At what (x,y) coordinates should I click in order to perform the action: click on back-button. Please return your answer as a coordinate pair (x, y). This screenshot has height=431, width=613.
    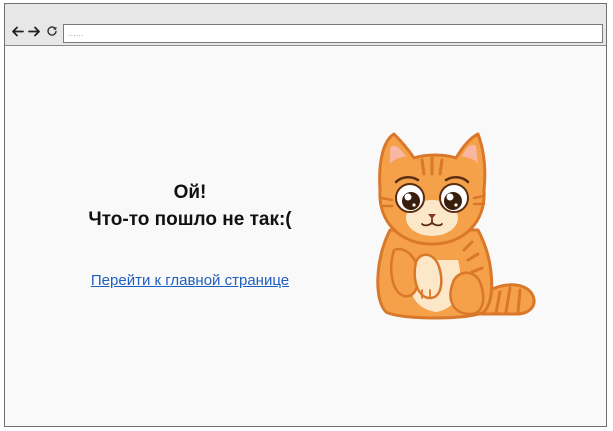
    Looking at the image, I should click on (17, 31).